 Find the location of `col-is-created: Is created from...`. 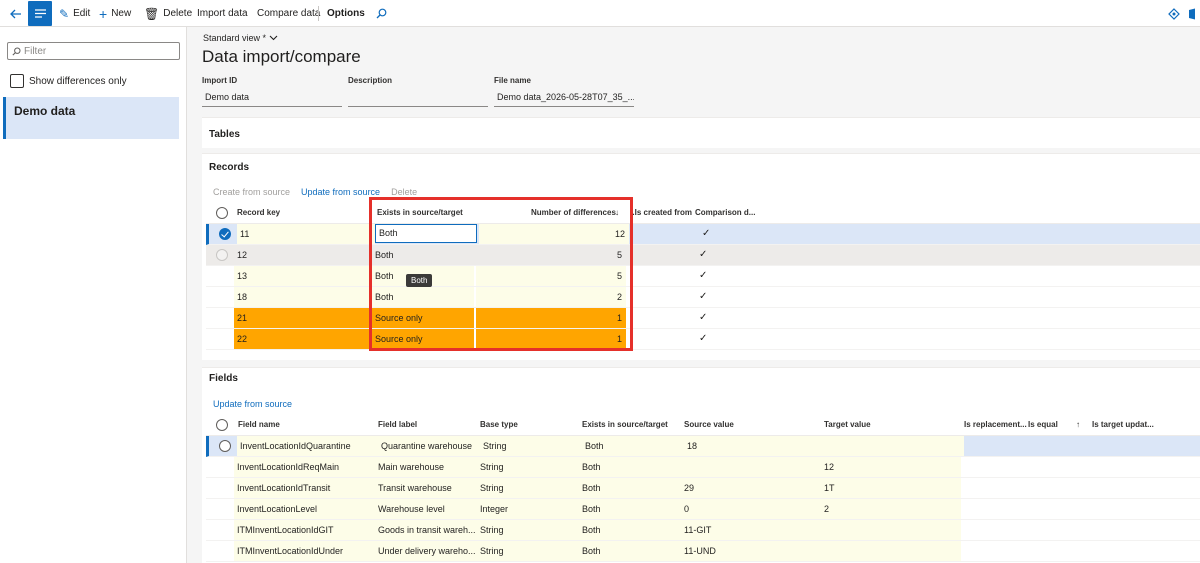

col-is-created: Is created from... is located at coordinates (661, 212).